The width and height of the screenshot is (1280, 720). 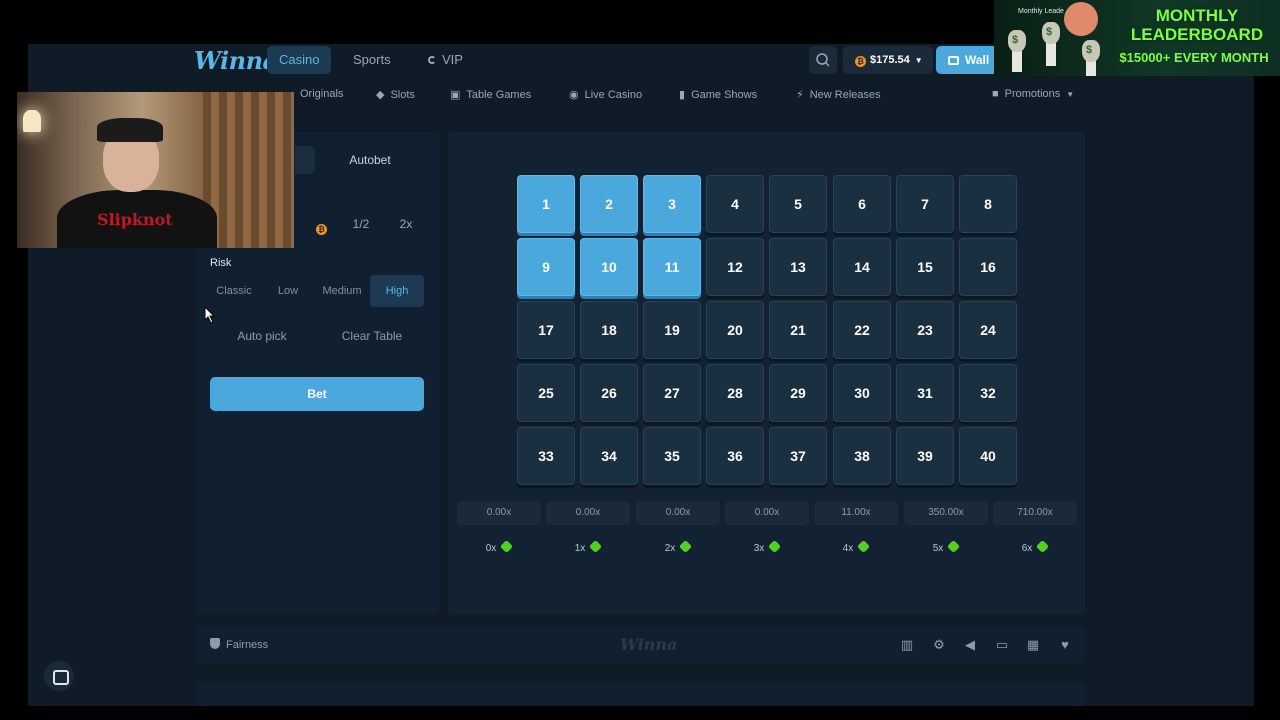 What do you see at coordinates (862, 330) in the screenshot?
I see `keno-tile: 22` at bounding box center [862, 330].